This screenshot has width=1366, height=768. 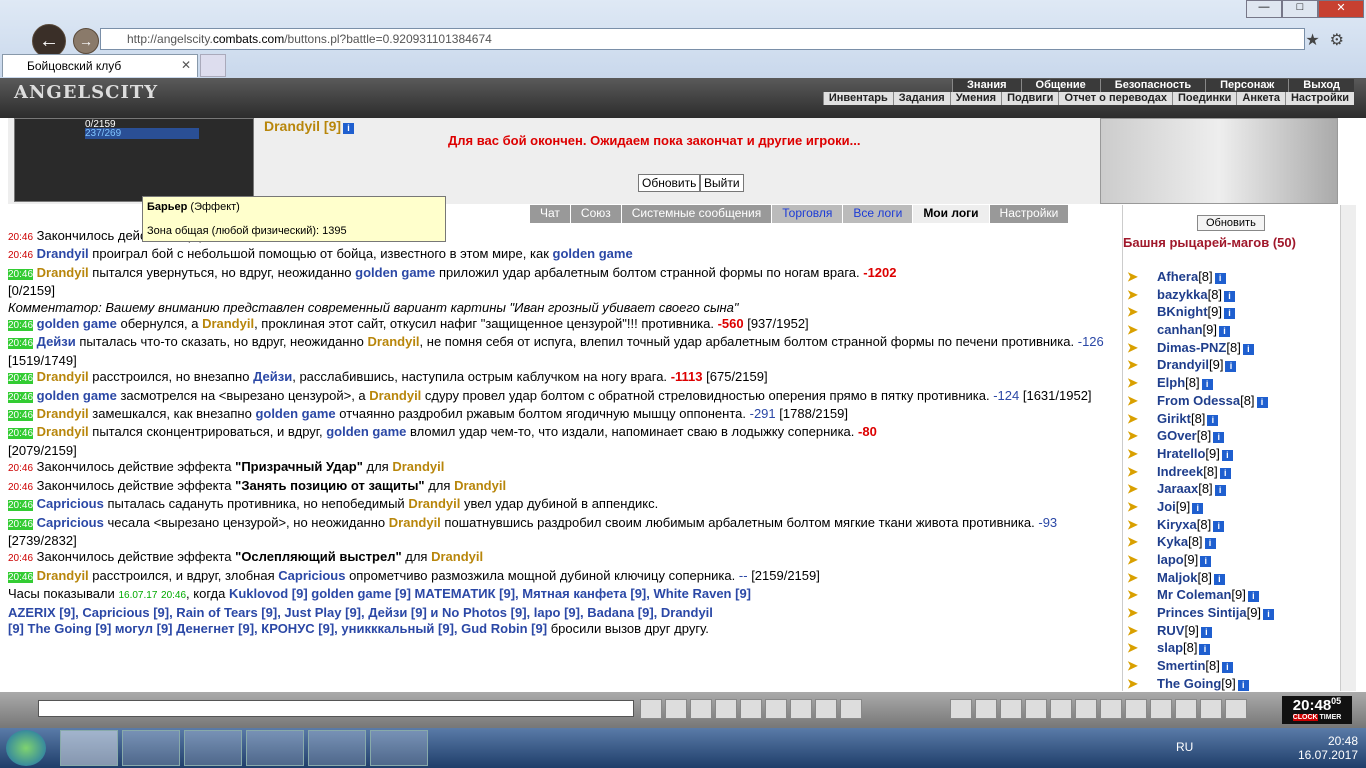 I want to click on action-buttons, so click(x=1100, y=709).